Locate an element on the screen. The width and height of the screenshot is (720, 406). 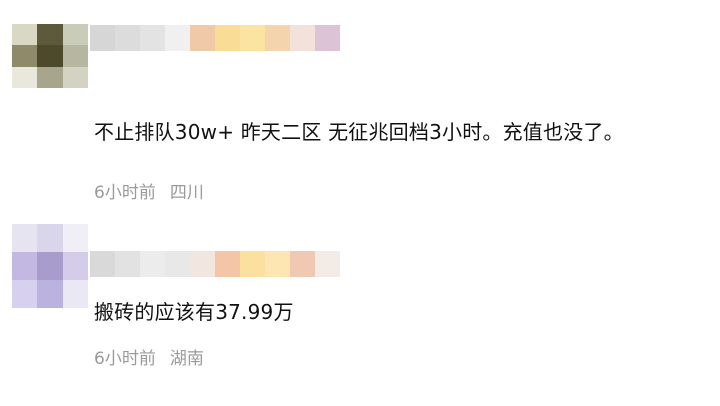
comment-text: 不止排队30w+ 昨天二区 无征兆回档3小时。充值也没了。 is located at coordinates (359, 132).